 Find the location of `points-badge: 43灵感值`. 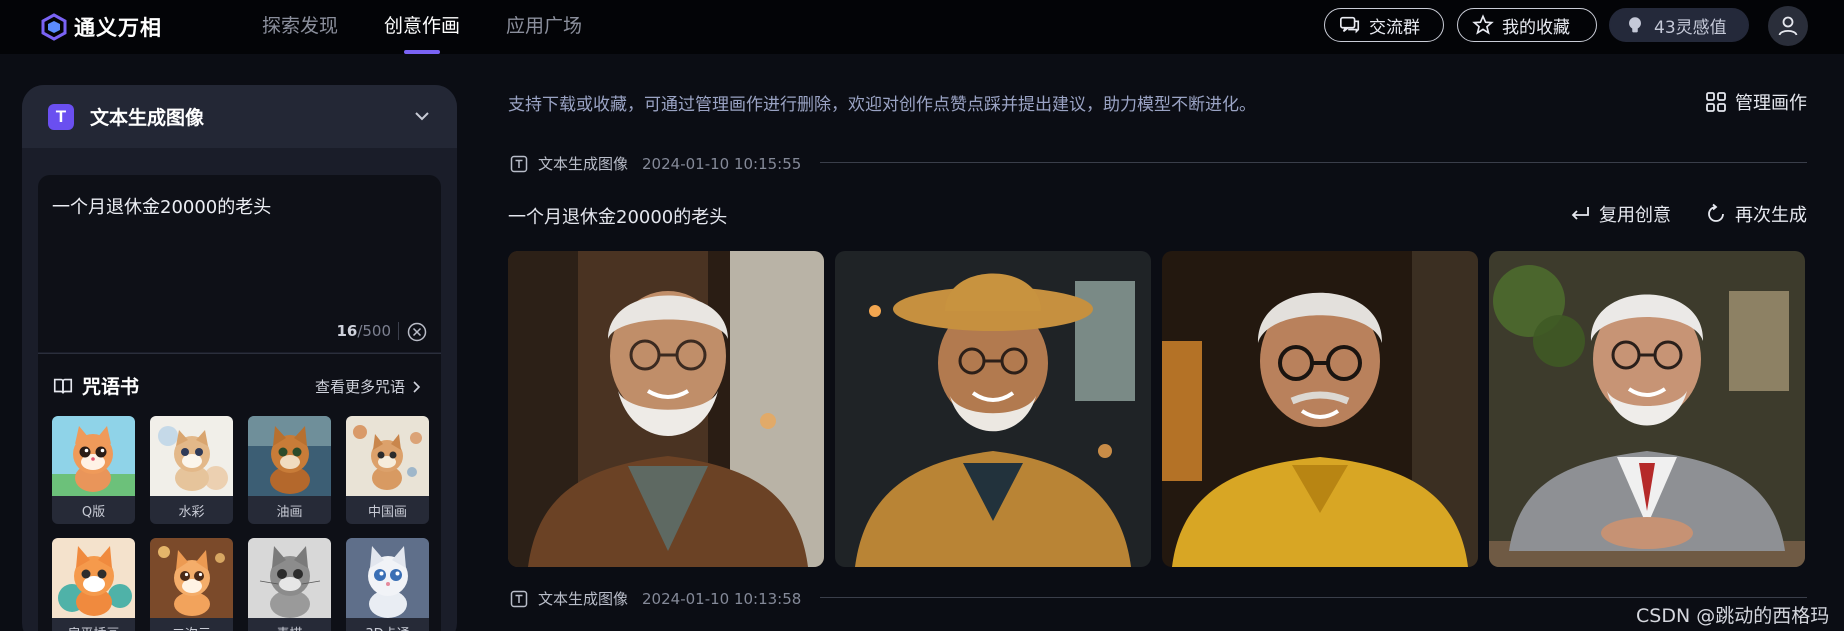

points-badge: 43灵感值 is located at coordinates (1679, 25).